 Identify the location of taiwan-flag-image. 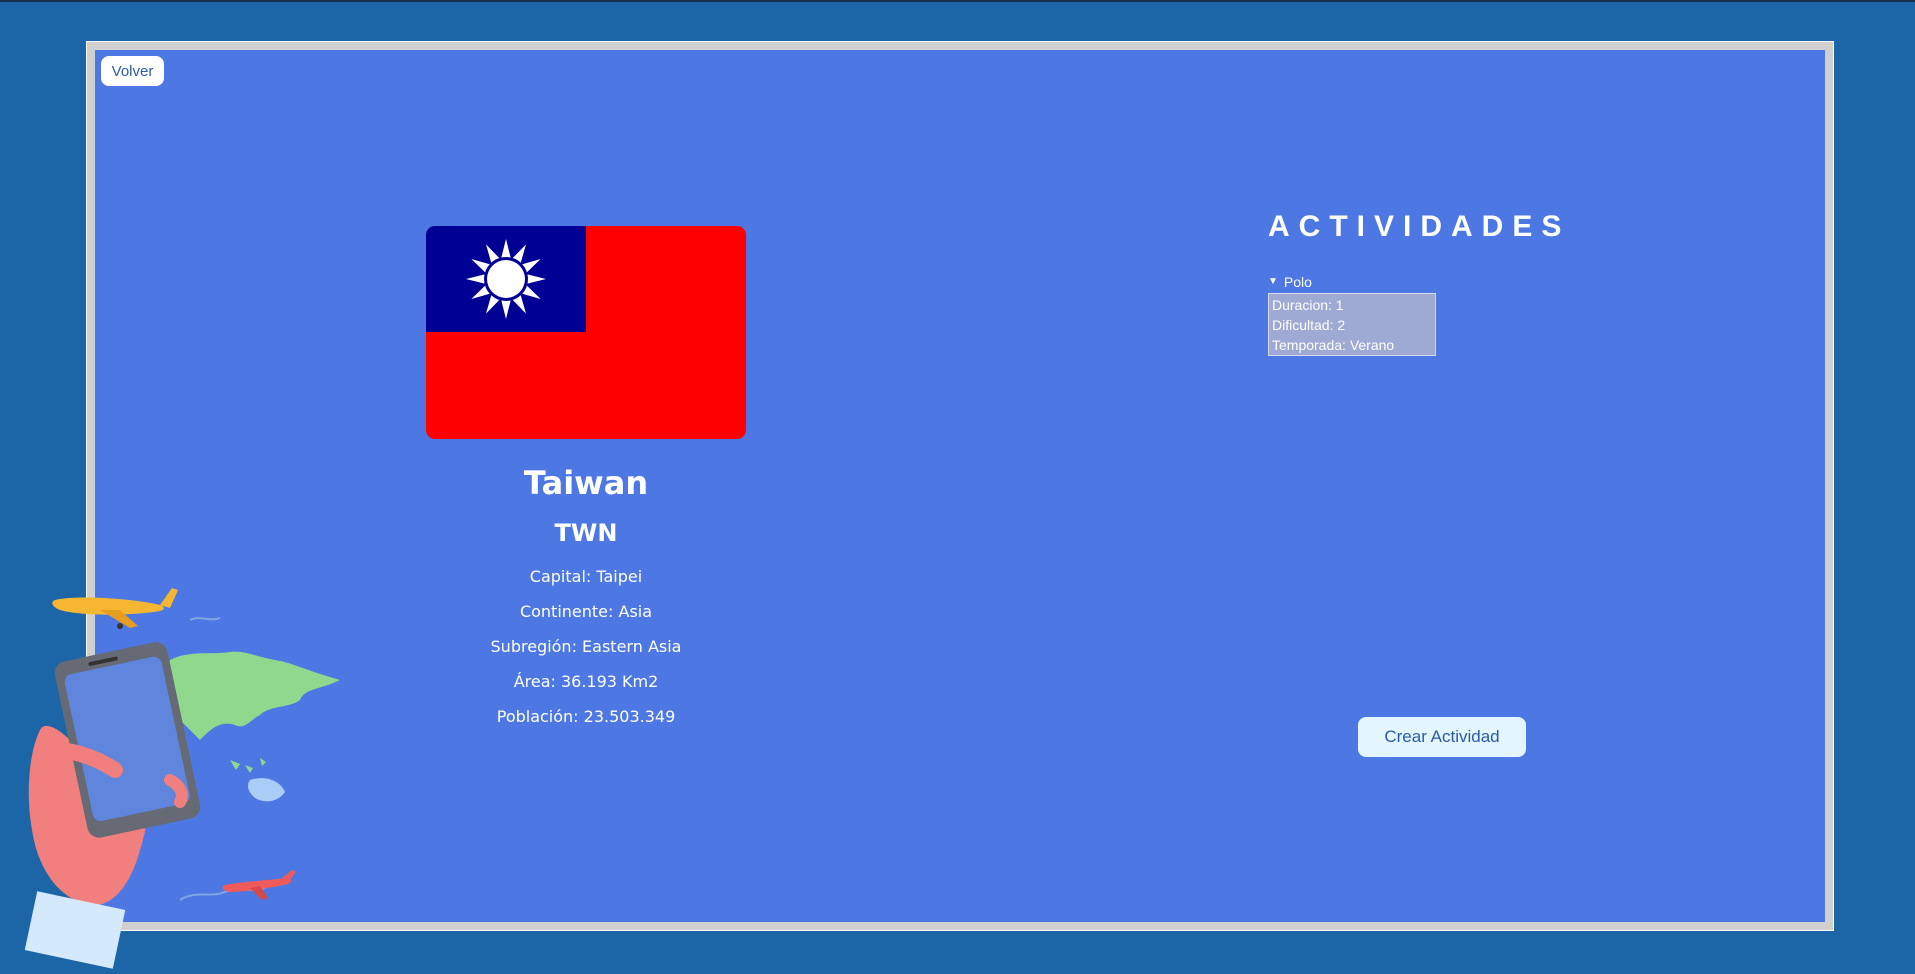
(586, 332).